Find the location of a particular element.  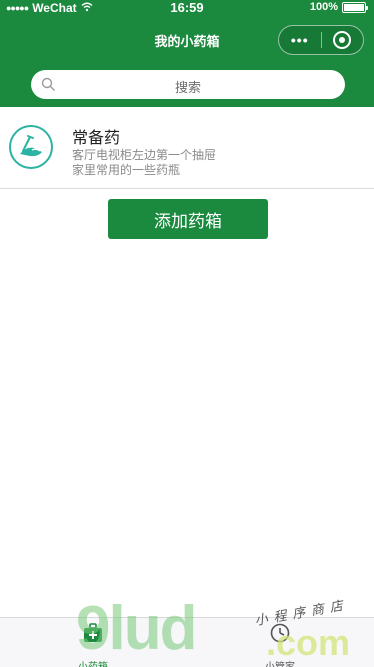

more-dots-icon: ••• is located at coordinates (299, 40).